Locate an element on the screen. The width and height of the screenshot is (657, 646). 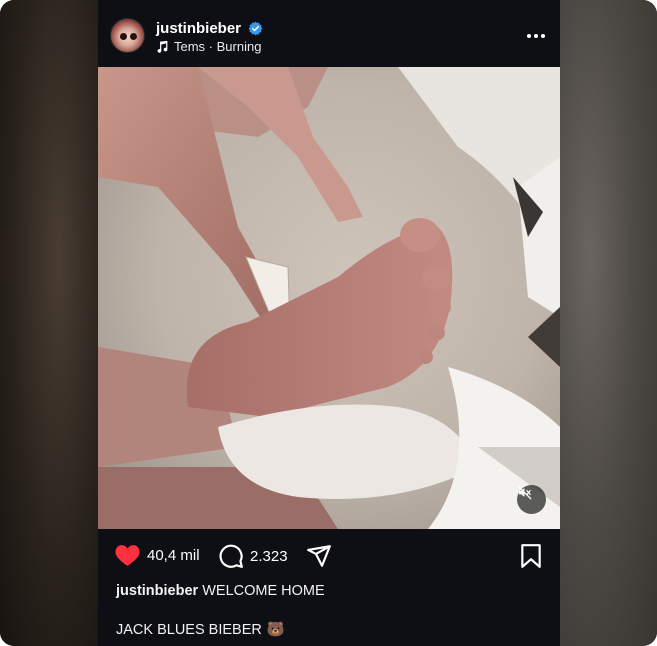
verified-badge-icon is located at coordinates (255, 28).